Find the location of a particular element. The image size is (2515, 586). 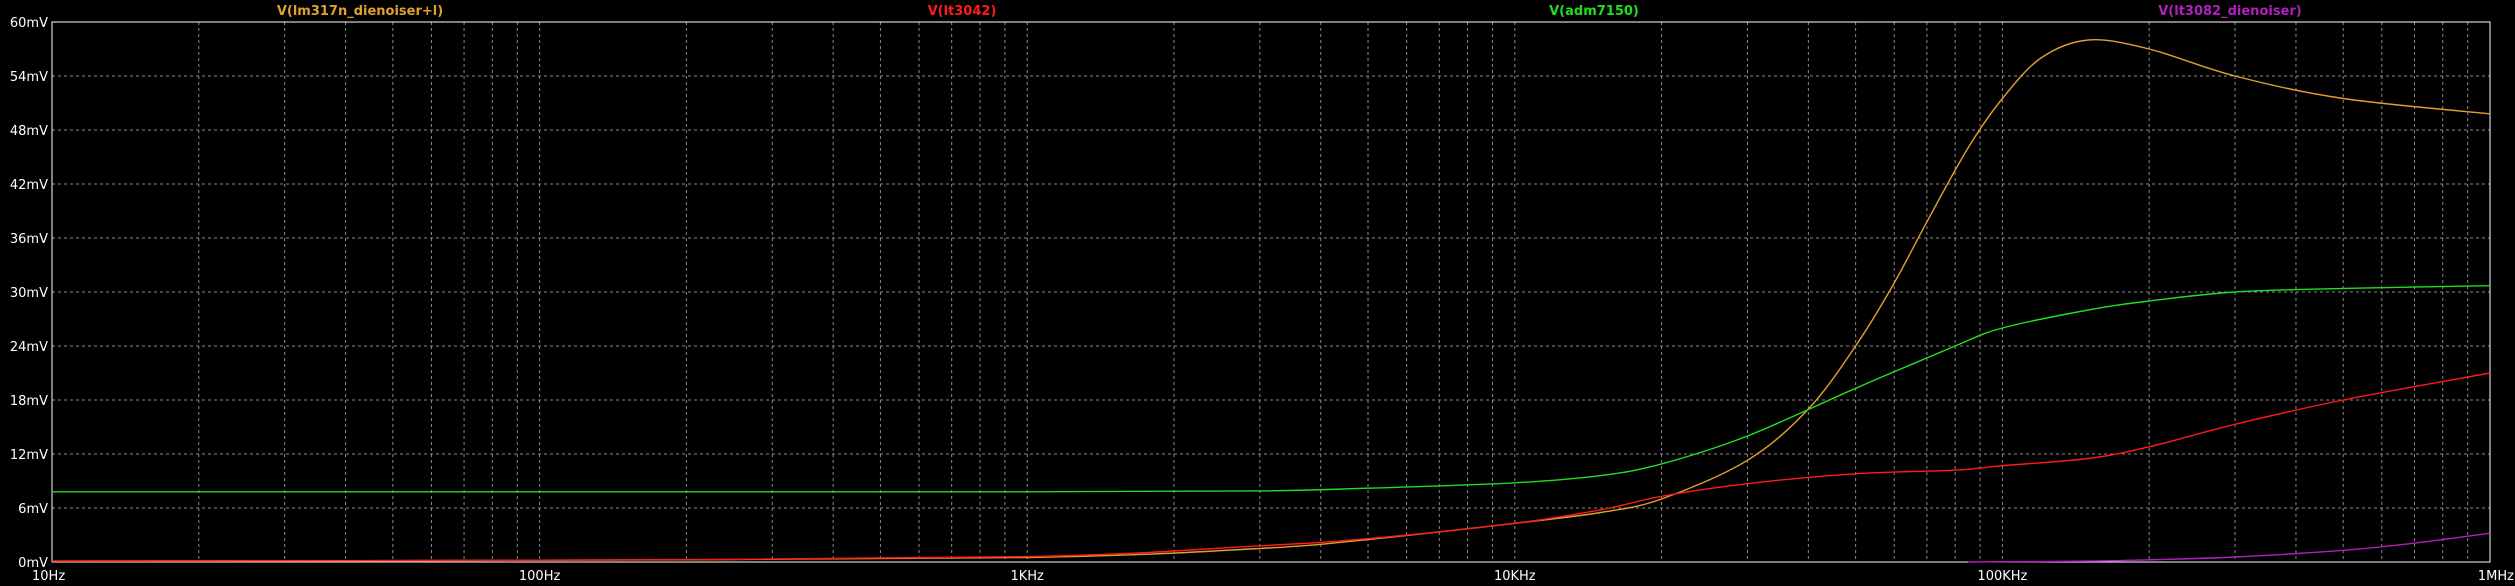

x-tick-label: 10Hz is located at coordinates (48, 576).